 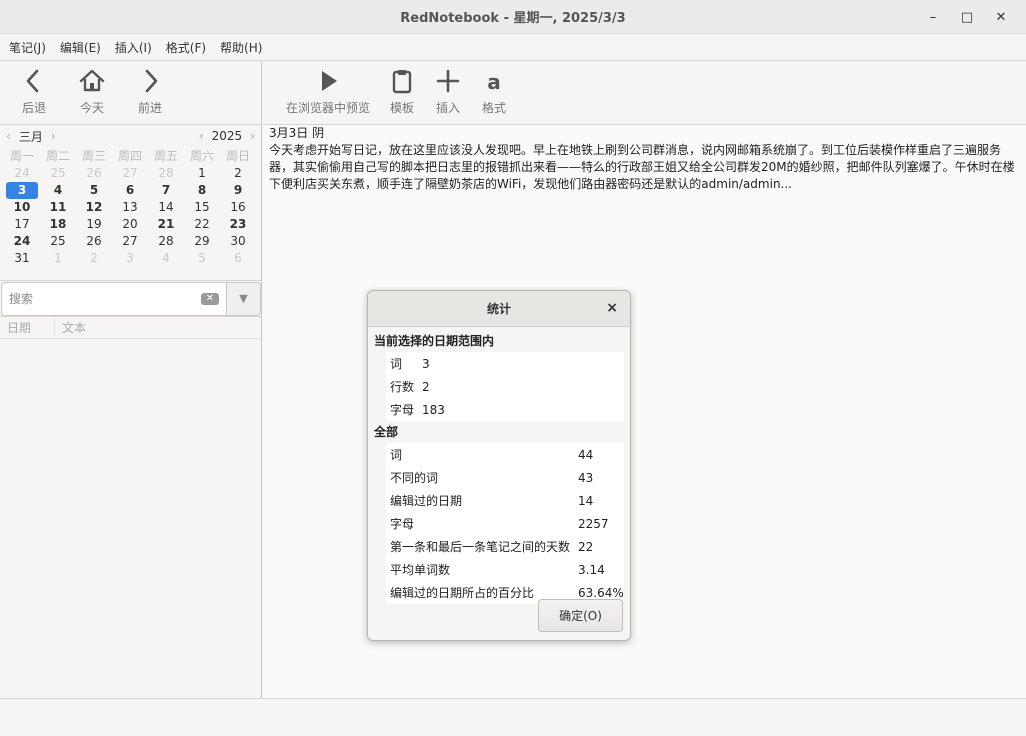 What do you see at coordinates (244, 298) in the screenshot?
I see `search-dropdown-button: ▼` at bounding box center [244, 298].